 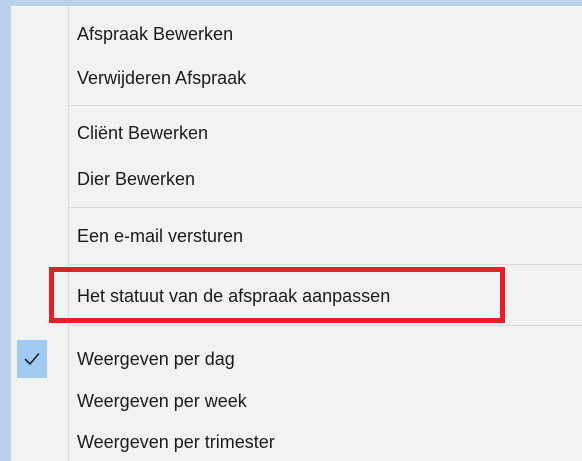 What do you see at coordinates (296, 401) in the screenshot?
I see `menu-item-view-per-week: Weergeven per week` at bounding box center [296, 401].